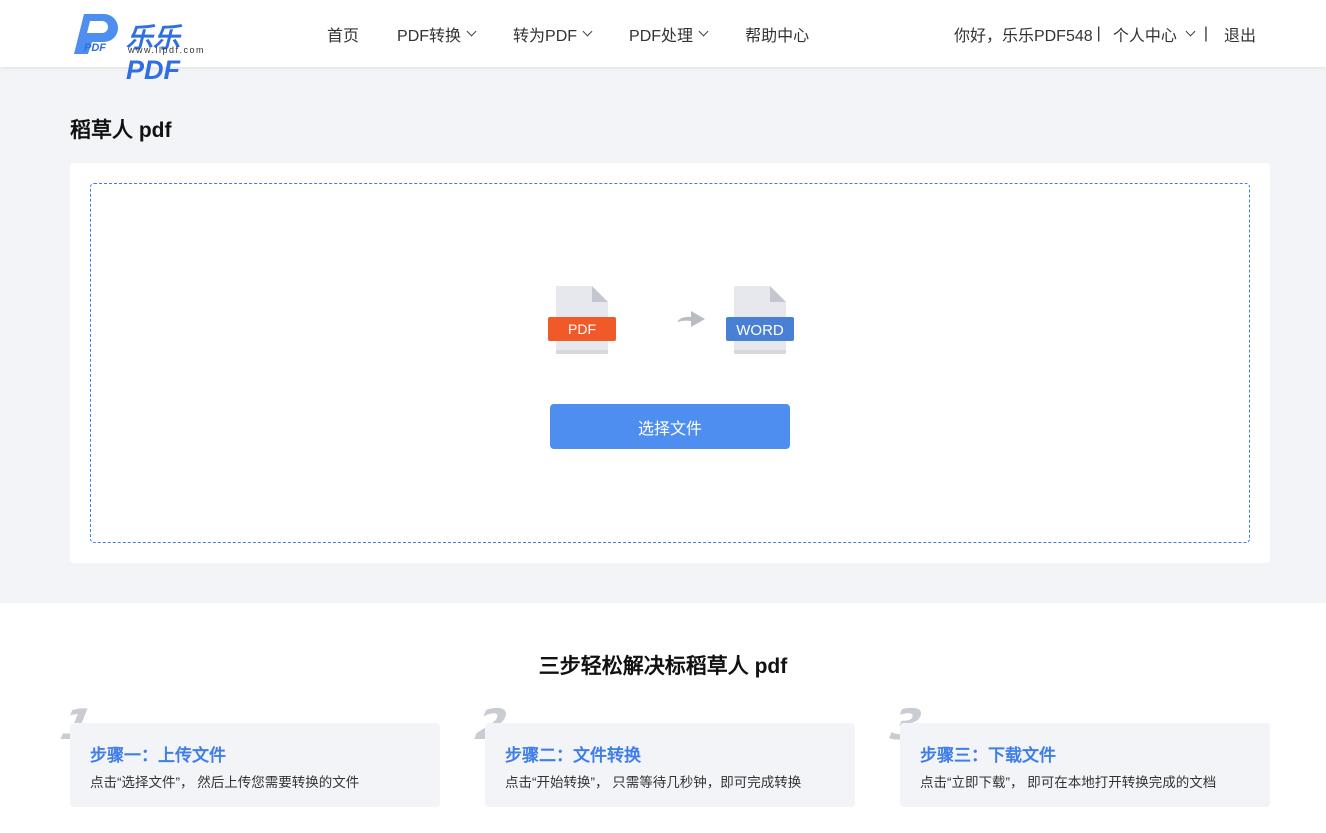 The width and height of the screenshot is (1326, 833). Describe the element at coordinates (663, 666) in the screenshot. I see `steps-title: 三步轻松解决标稻草人 pdf` at that location.